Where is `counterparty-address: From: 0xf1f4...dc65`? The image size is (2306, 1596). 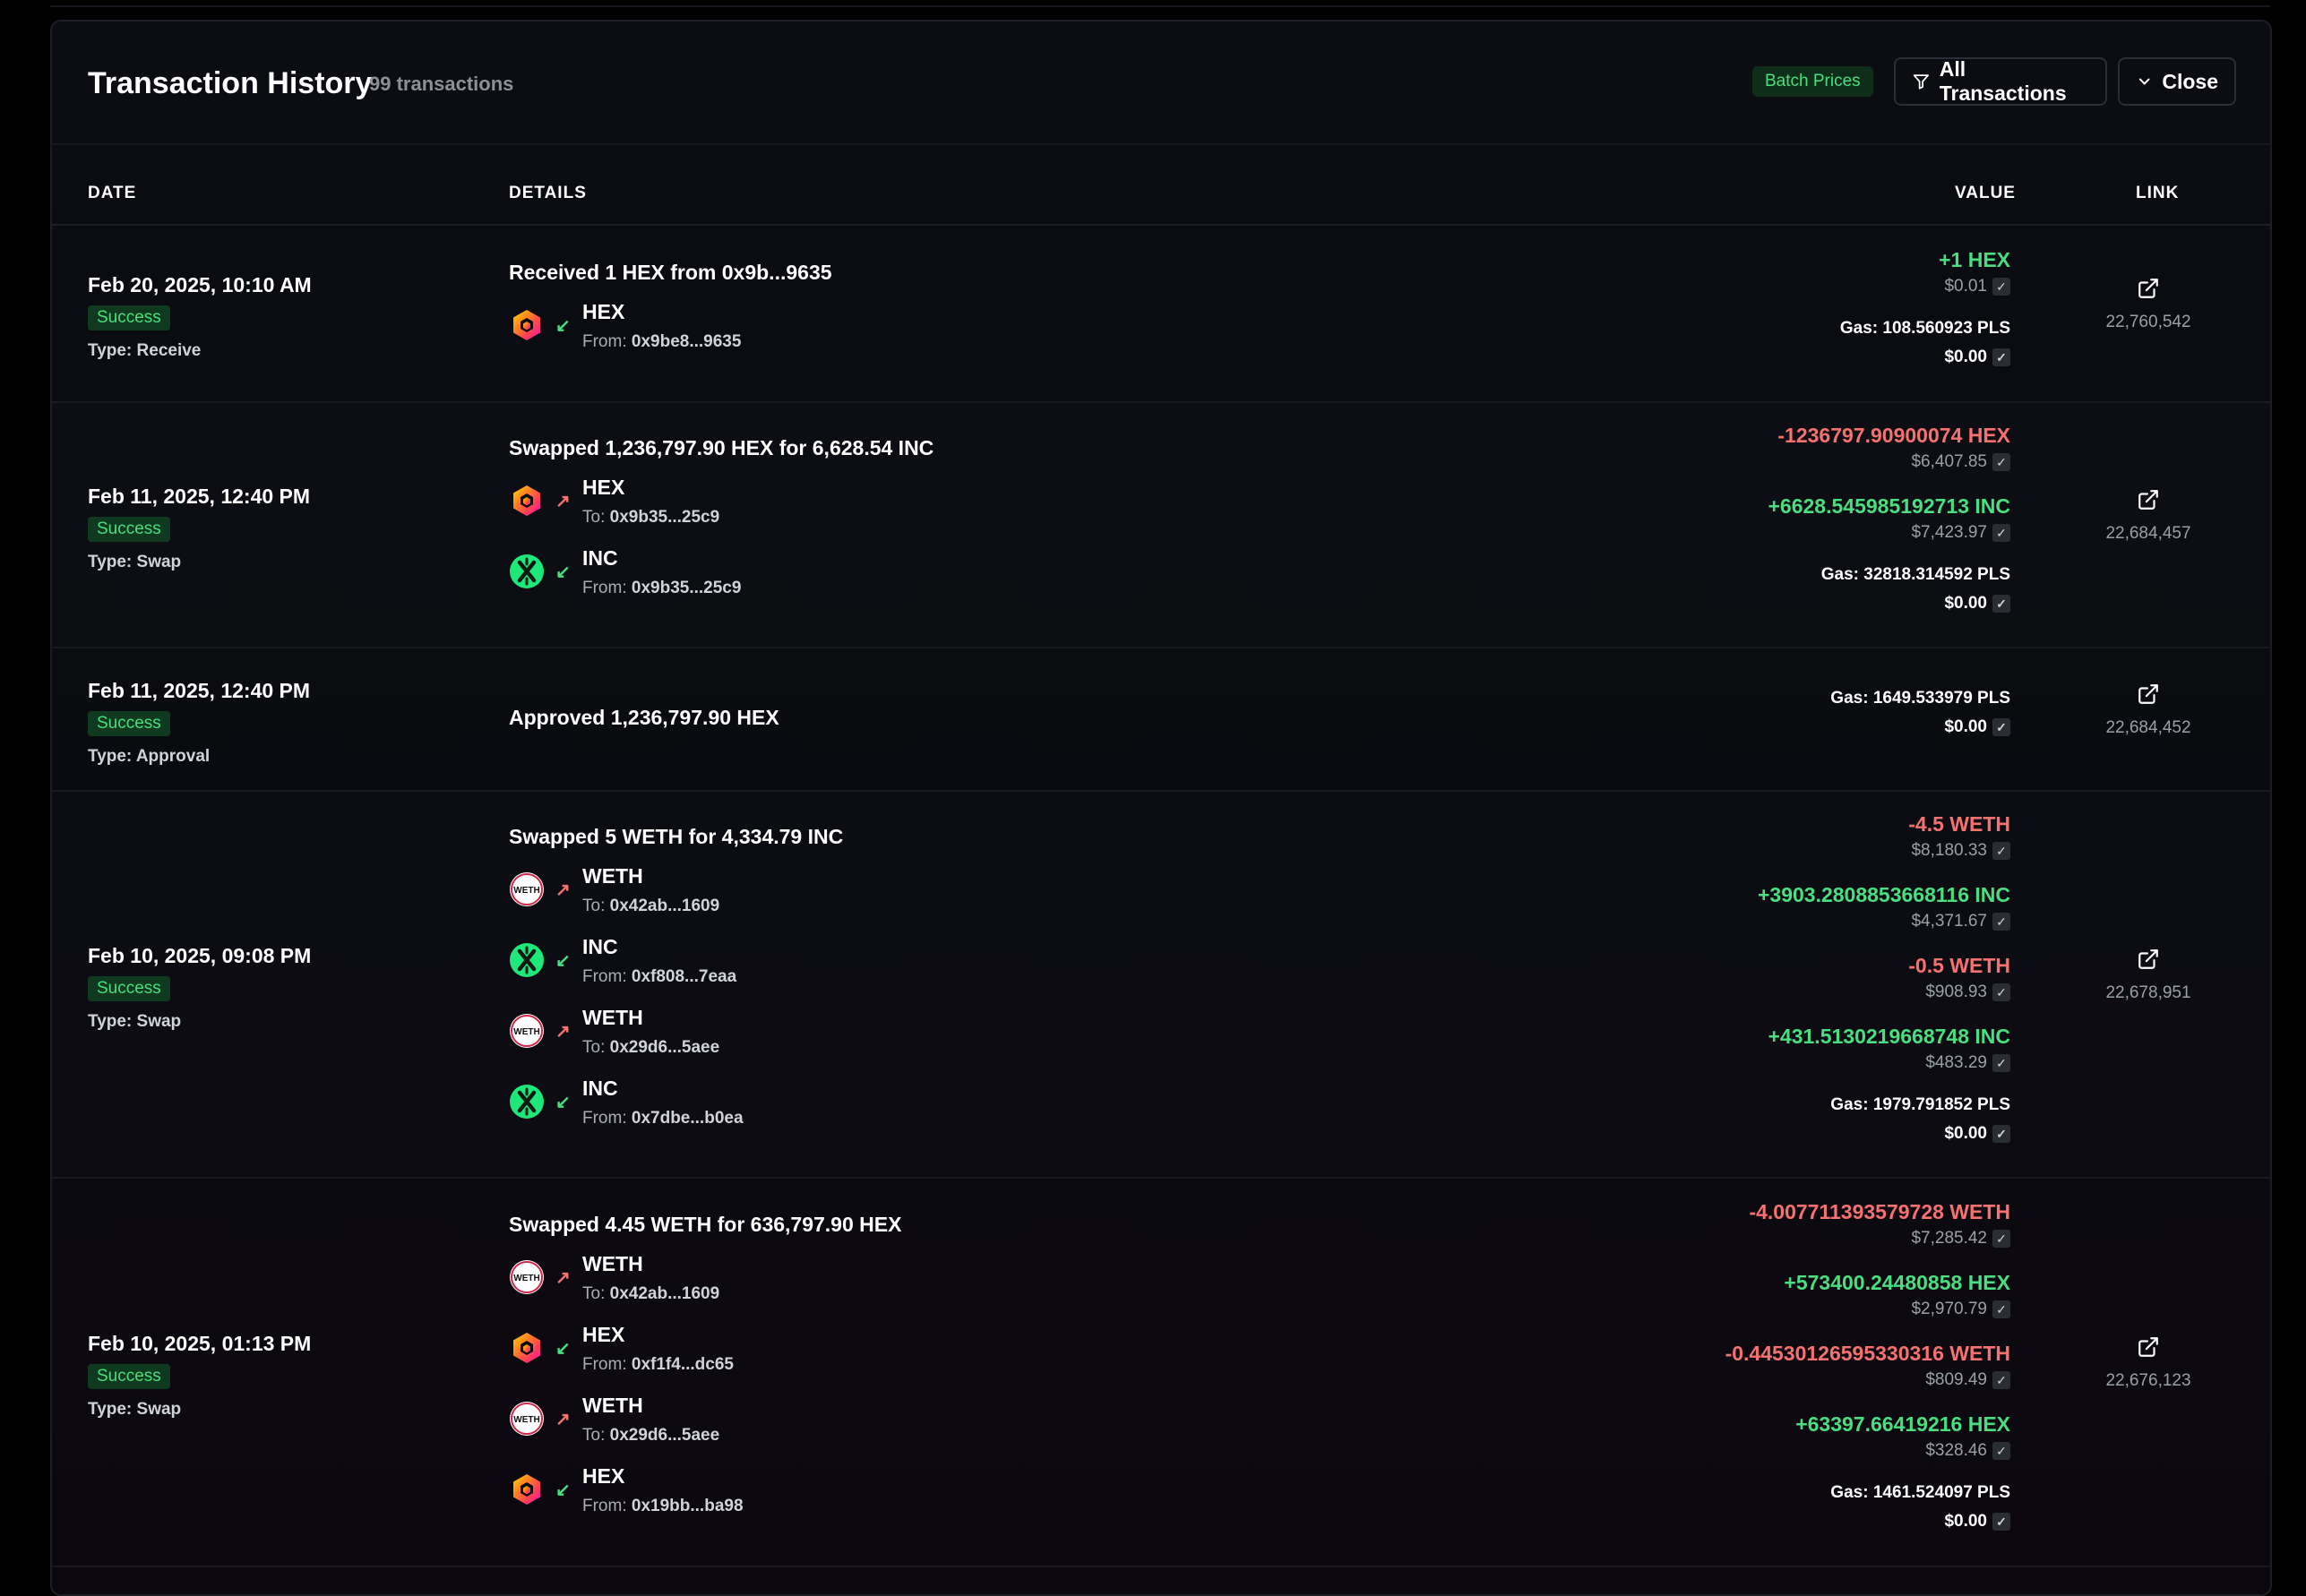
counterparty-address: From: 0xf1f4...dc65 is located at coordinates (658, 1365).